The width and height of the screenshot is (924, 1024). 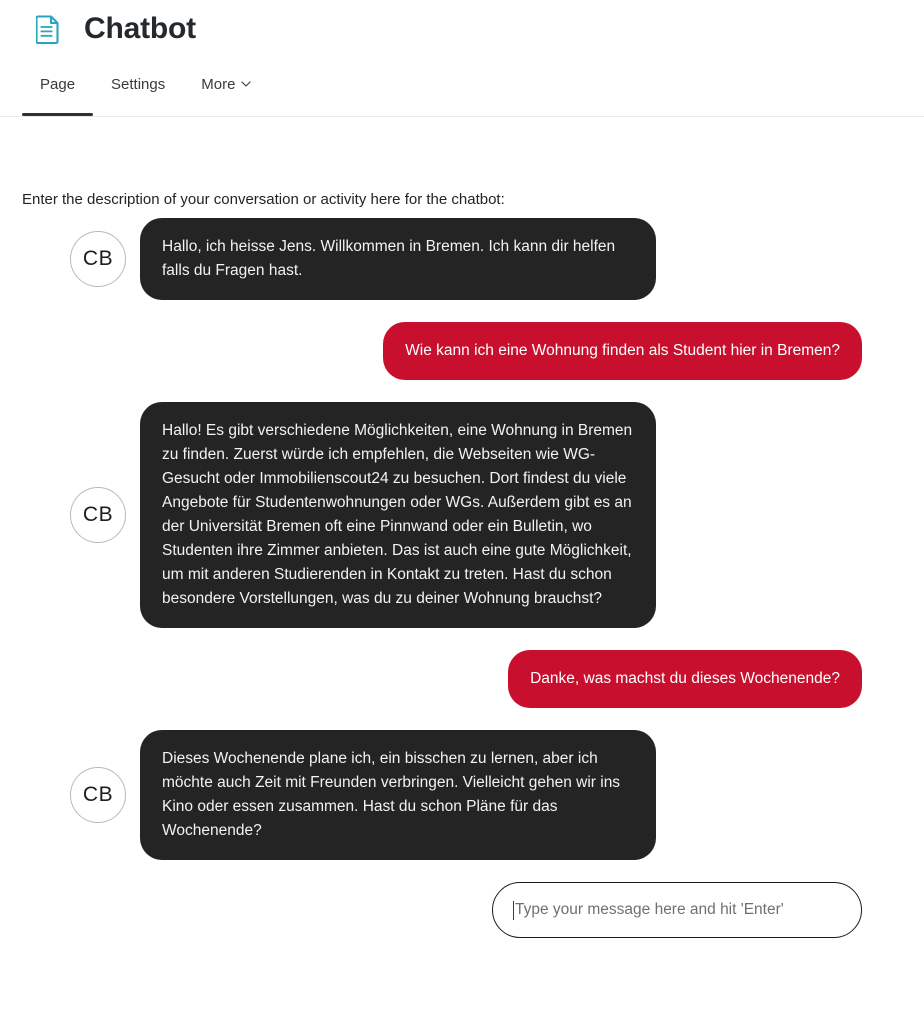 I want to click on message-composer, so click(x=677, y=910).